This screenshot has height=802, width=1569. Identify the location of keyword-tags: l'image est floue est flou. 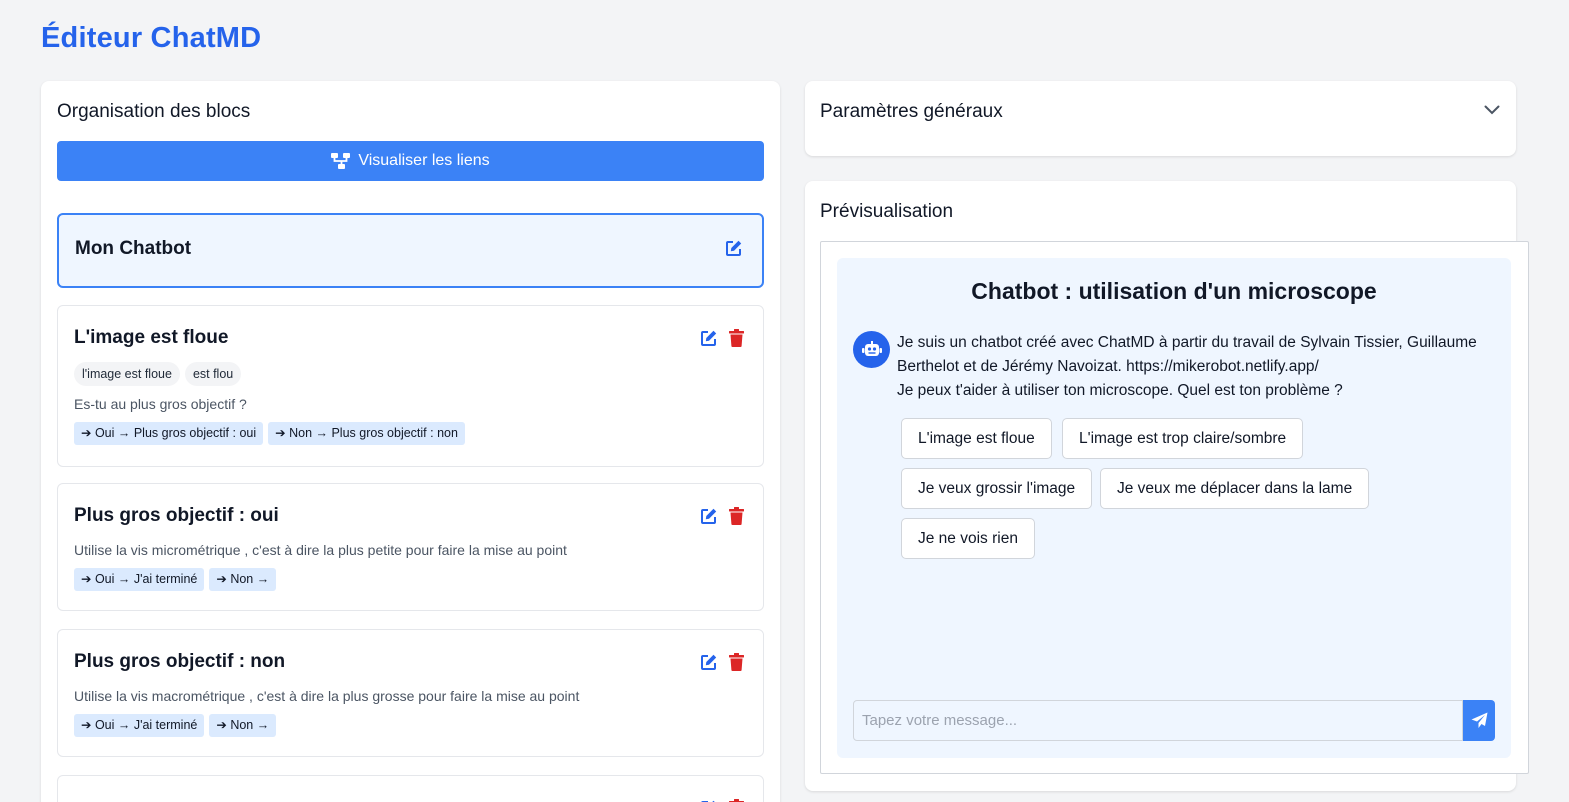
(158, 374).